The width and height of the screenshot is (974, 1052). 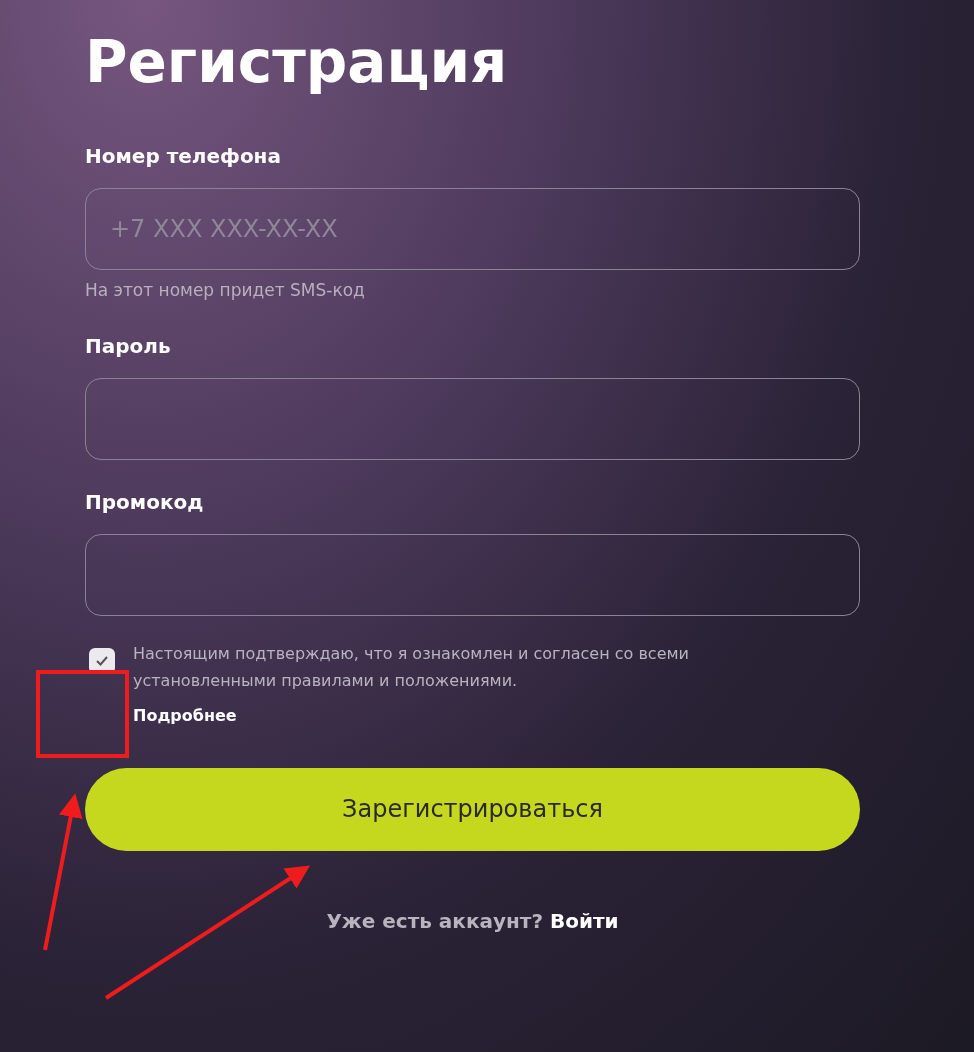 What do you see at coordinates (144, 502) in the screenshot?
I see `field-label: Промокод` at bounding box center [144, 502].